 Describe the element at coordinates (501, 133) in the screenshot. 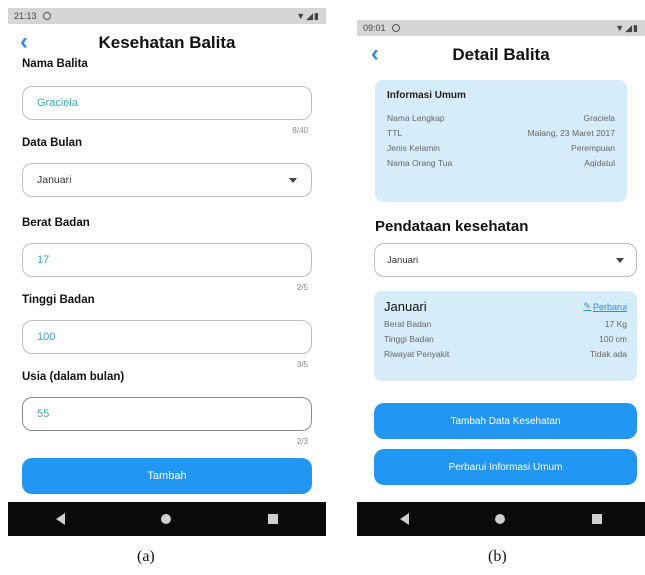

I see `info-row: TTL Malang, 23 Maret 2017` at that location.